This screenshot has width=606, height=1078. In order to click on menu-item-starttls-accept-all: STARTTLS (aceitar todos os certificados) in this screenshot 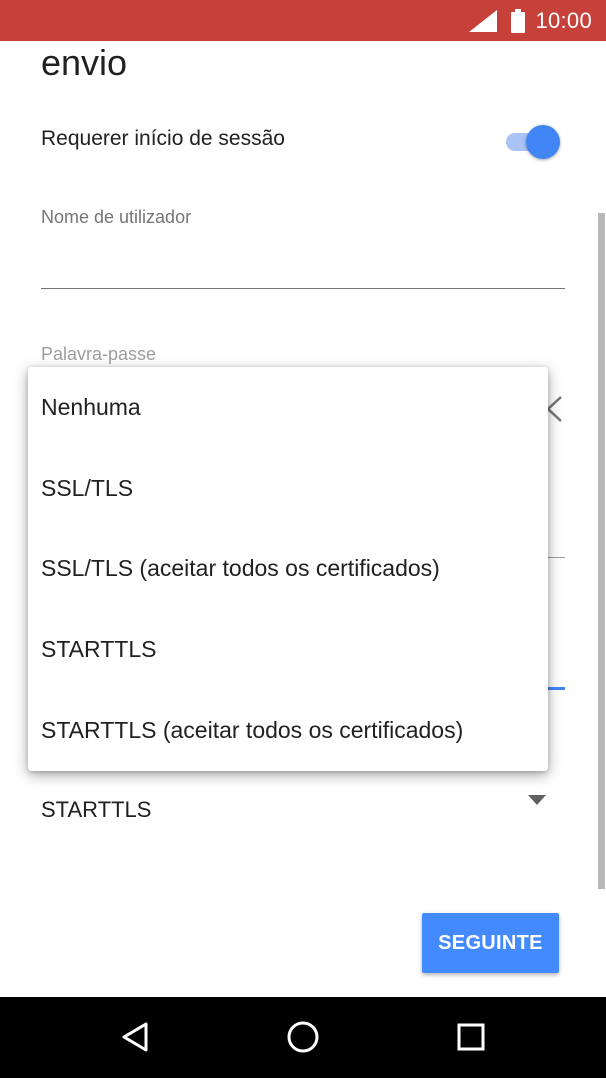, I will do `click(288, 730)`.